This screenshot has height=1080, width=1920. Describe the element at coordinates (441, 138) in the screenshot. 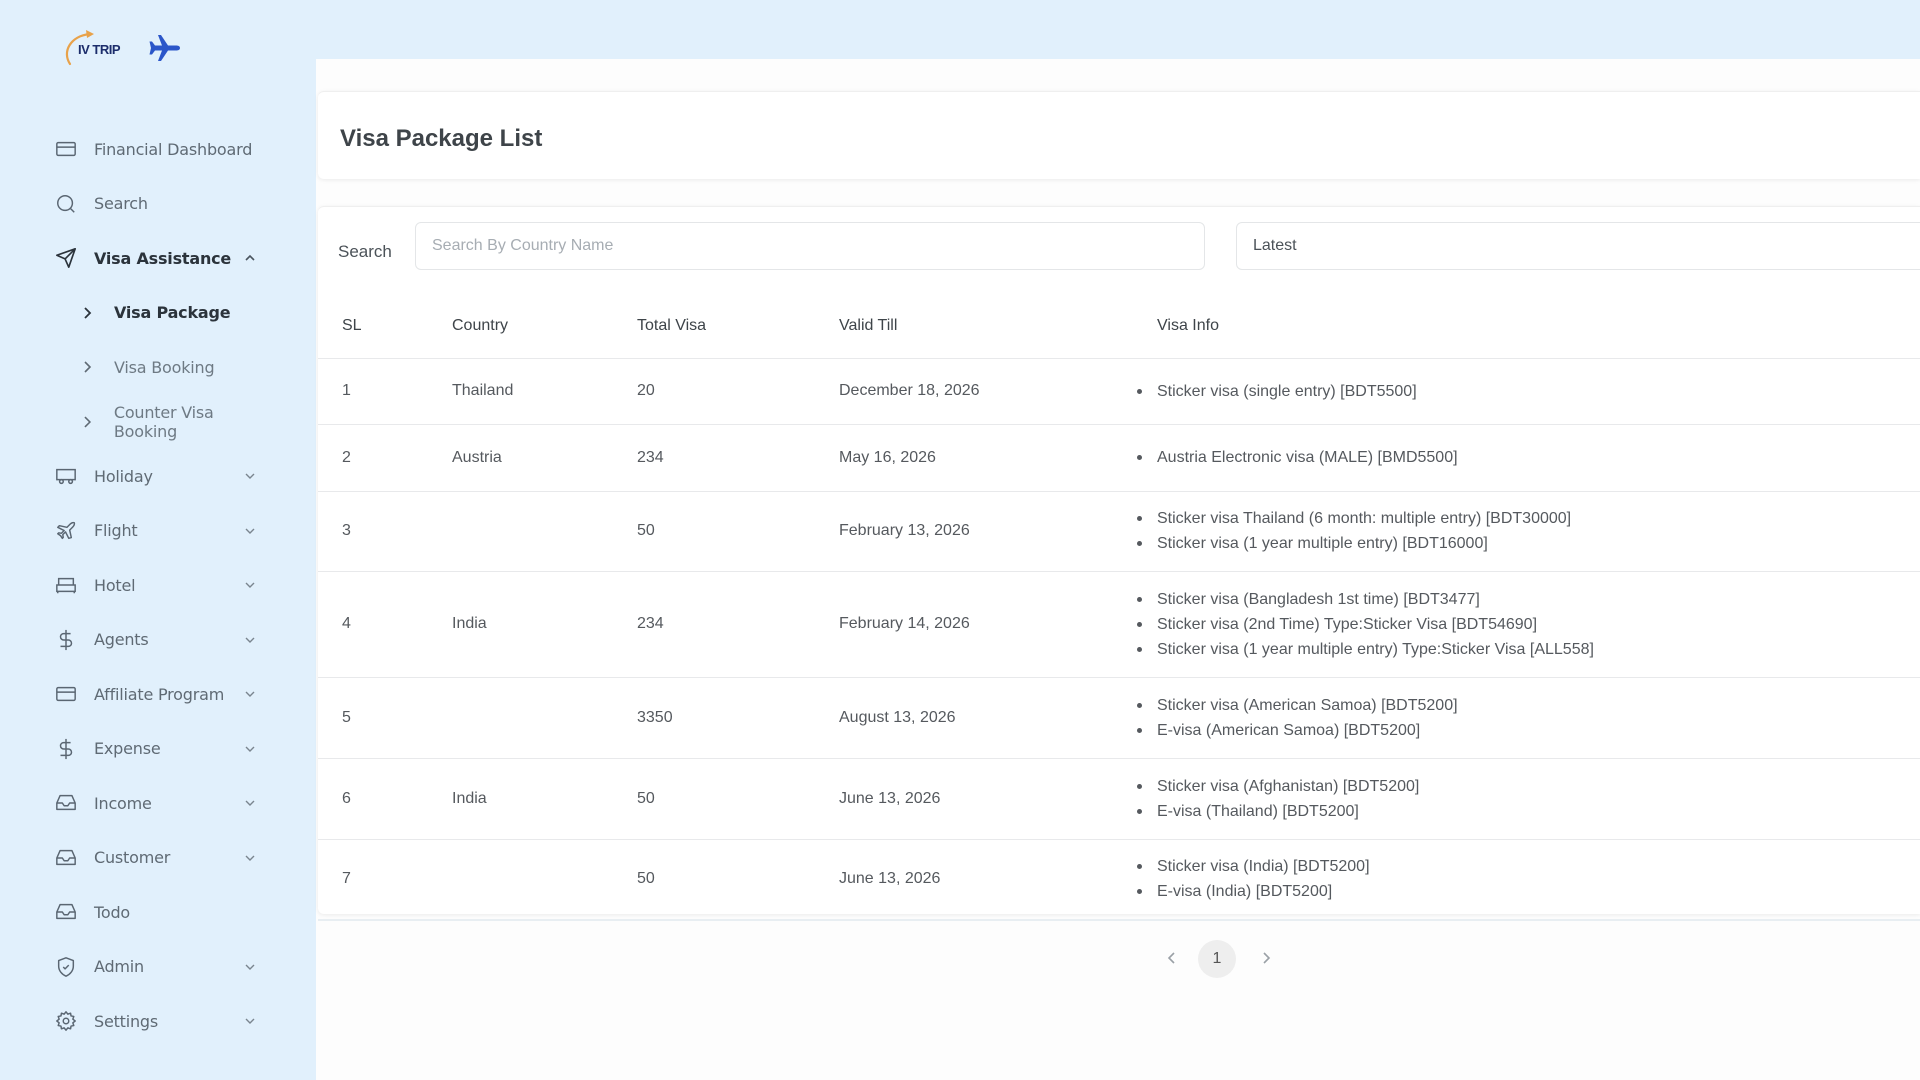

I see `page-title: Visa Package List` at that location.